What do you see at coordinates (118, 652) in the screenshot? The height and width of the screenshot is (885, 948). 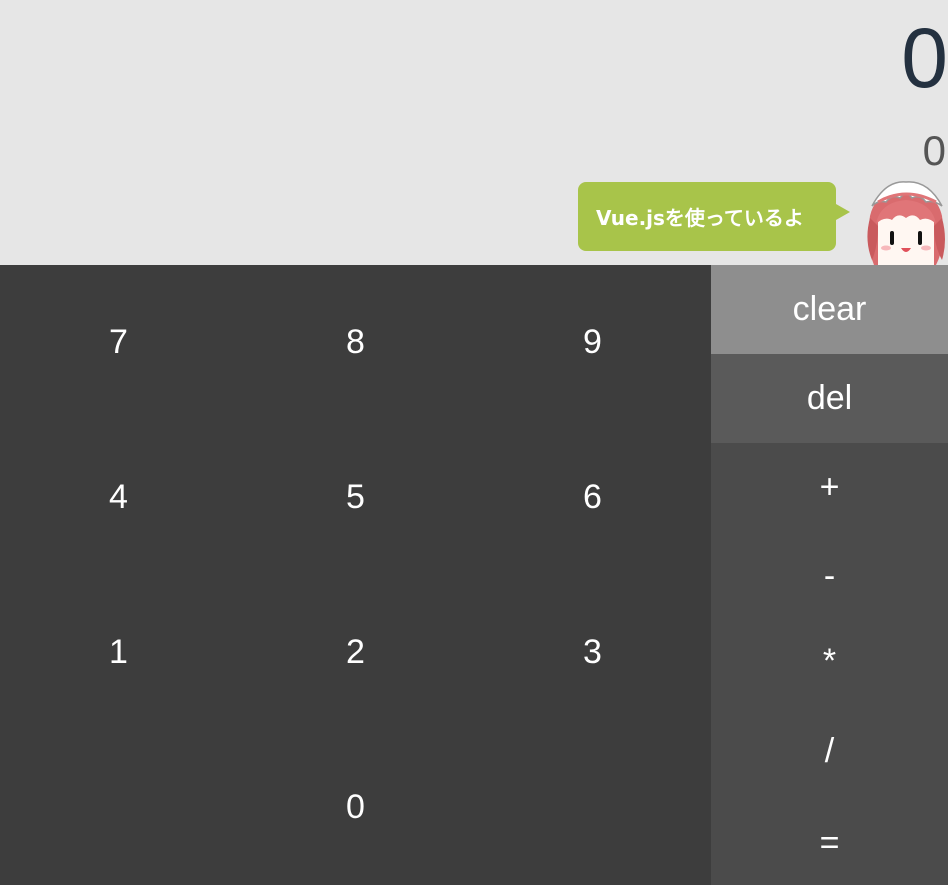 I see `key-1: 1` at bounding box center [118, 652].